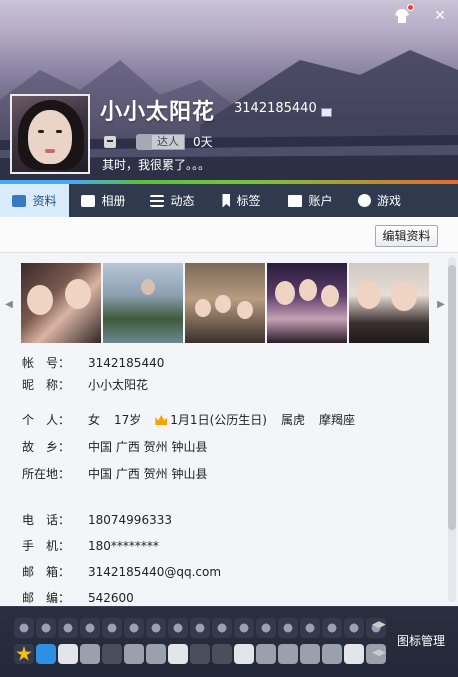 This screenshot has height=677, width=458. I want to click on edit-profile-button: 编辑资料, so click(406, 236).